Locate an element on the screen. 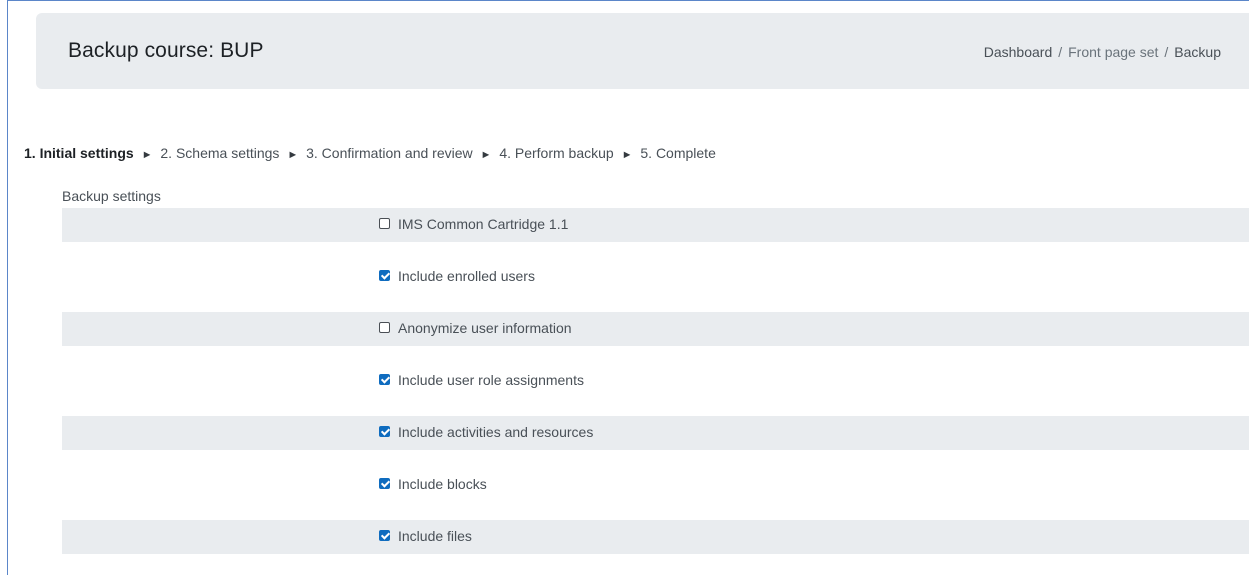 This screenshot has height=575, width=1249. anonymize-user-info-checkbox is located at coordinates (384, 327).